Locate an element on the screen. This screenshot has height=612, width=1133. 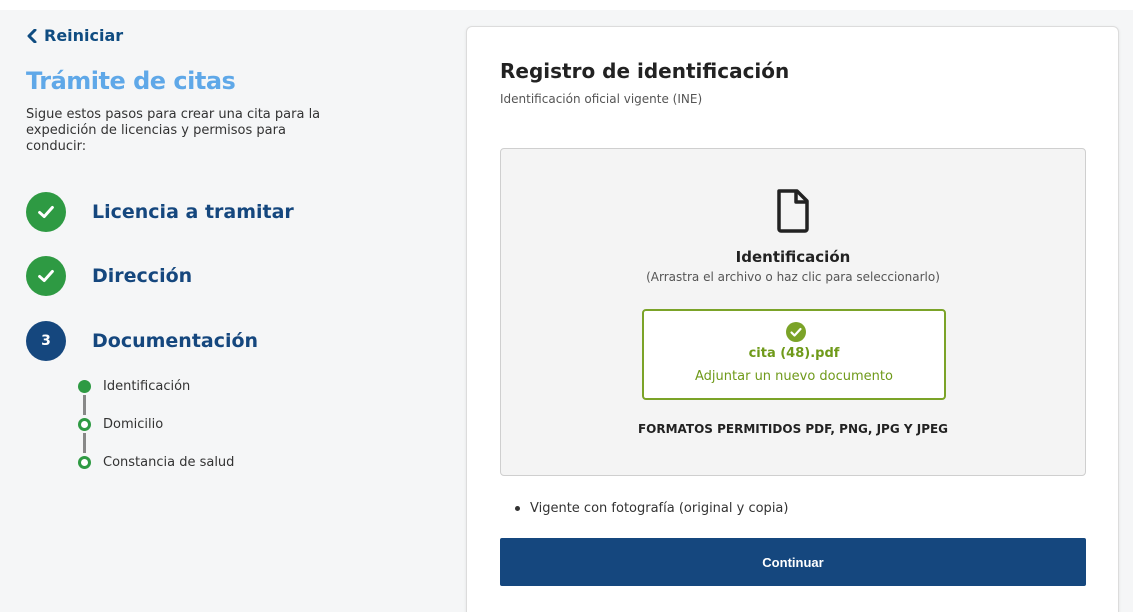
page-subtitle: Identificación oficial vigente (INE) is located at coordinates (601, 99).